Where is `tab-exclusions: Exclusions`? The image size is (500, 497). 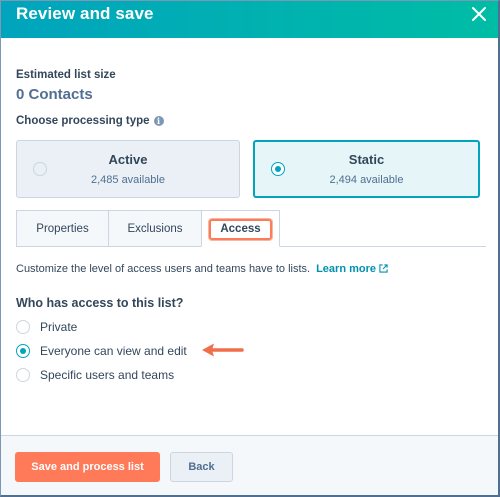
tab-exclusions: Exclusions is located at coordinates (155, 228).